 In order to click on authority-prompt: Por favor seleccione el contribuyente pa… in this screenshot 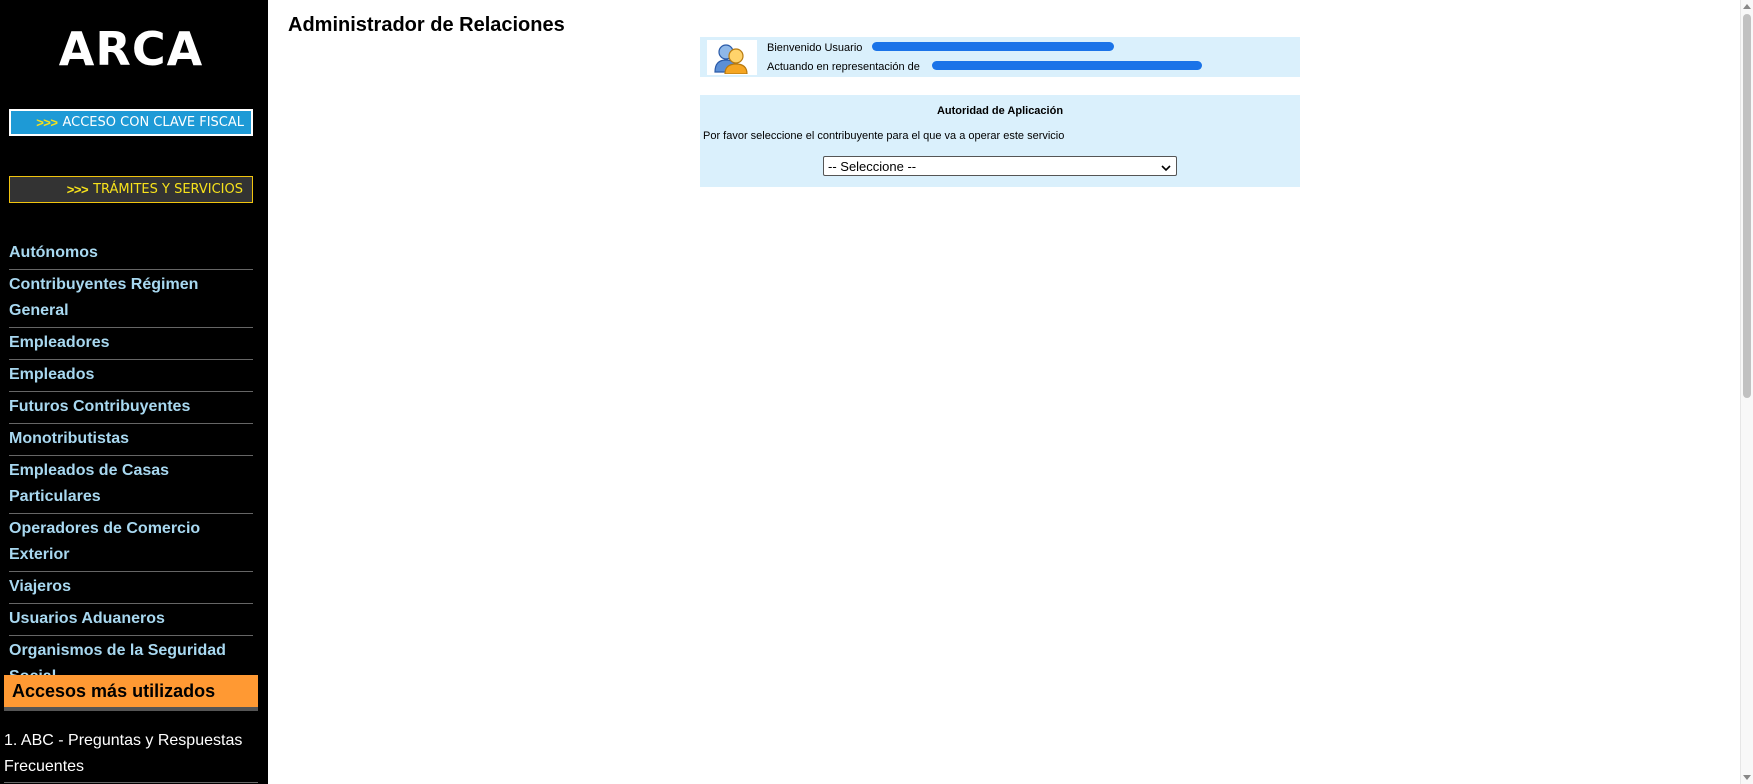, I will do `click(884, 136)`.